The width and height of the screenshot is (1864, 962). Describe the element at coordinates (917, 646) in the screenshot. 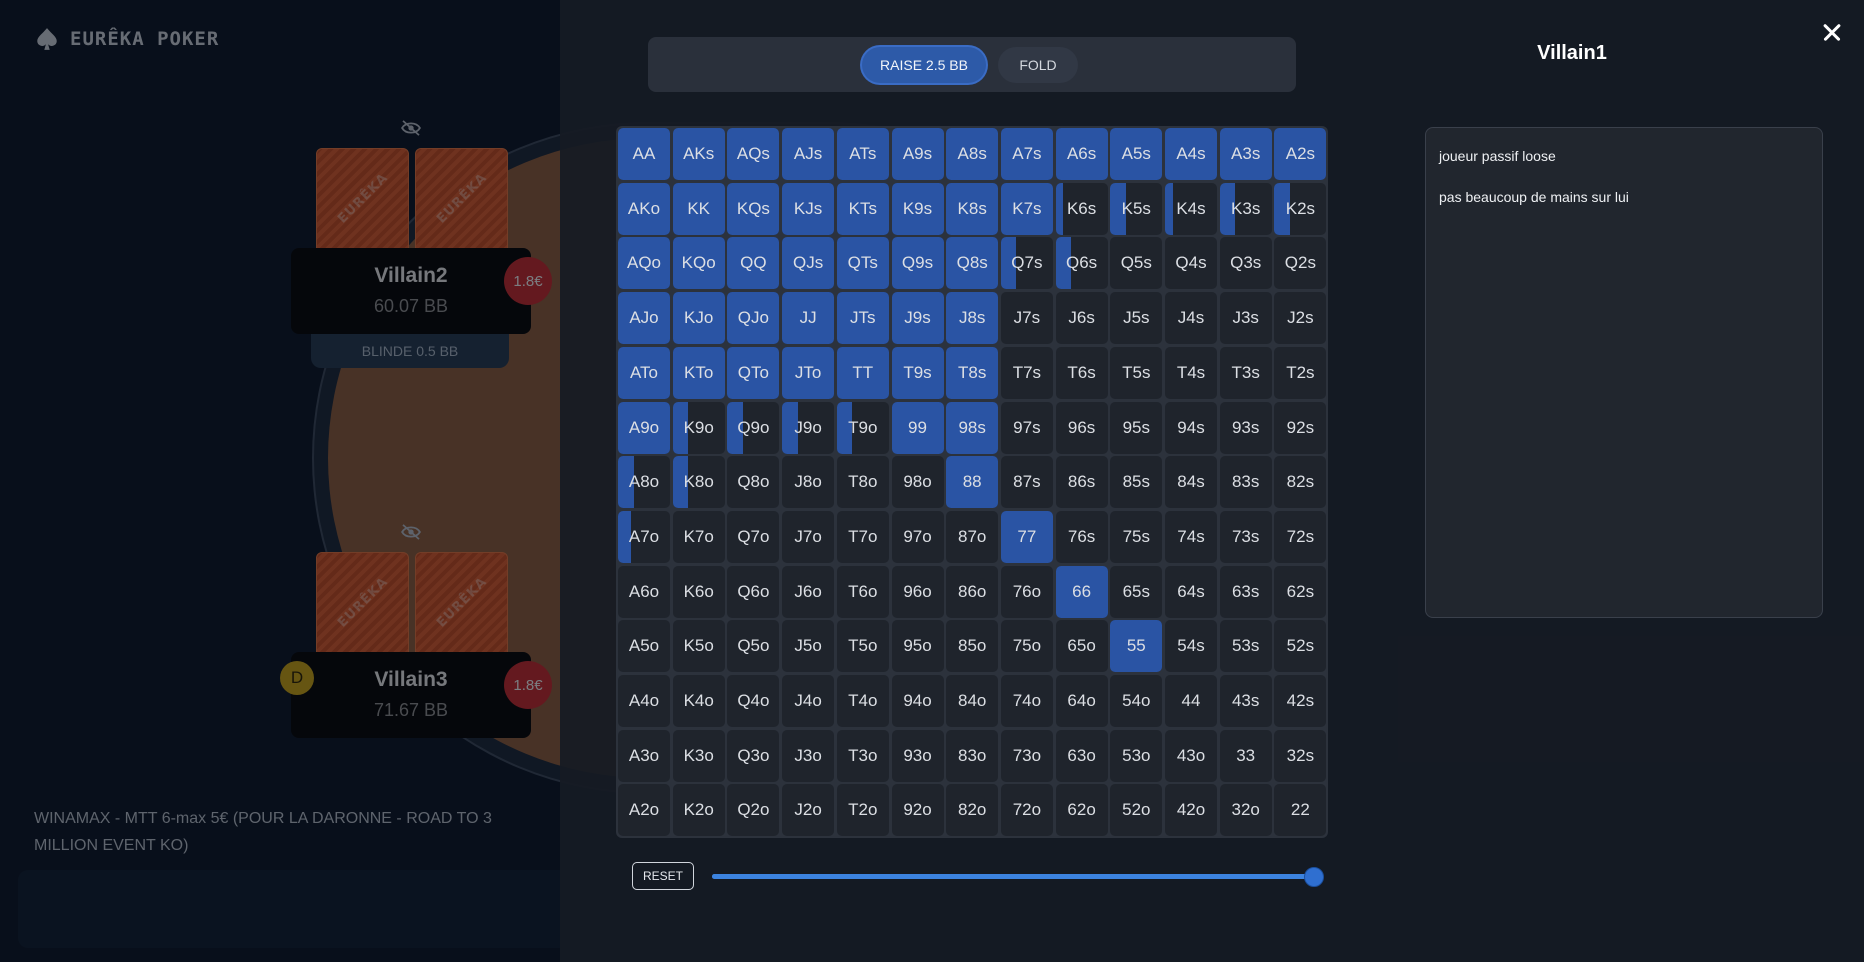

I see `hand-cell-95o: 95o` at that location.